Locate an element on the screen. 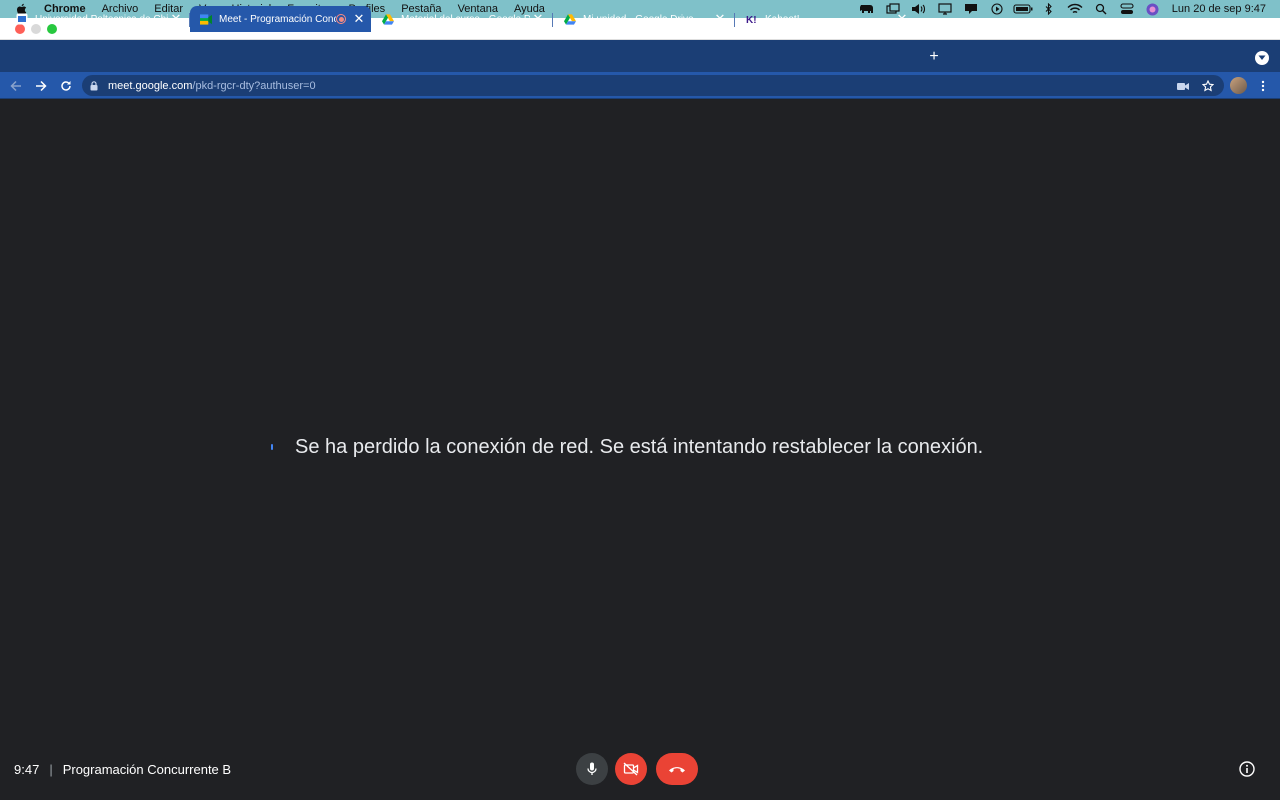  tab-strip is located at coordinates (640, 56).